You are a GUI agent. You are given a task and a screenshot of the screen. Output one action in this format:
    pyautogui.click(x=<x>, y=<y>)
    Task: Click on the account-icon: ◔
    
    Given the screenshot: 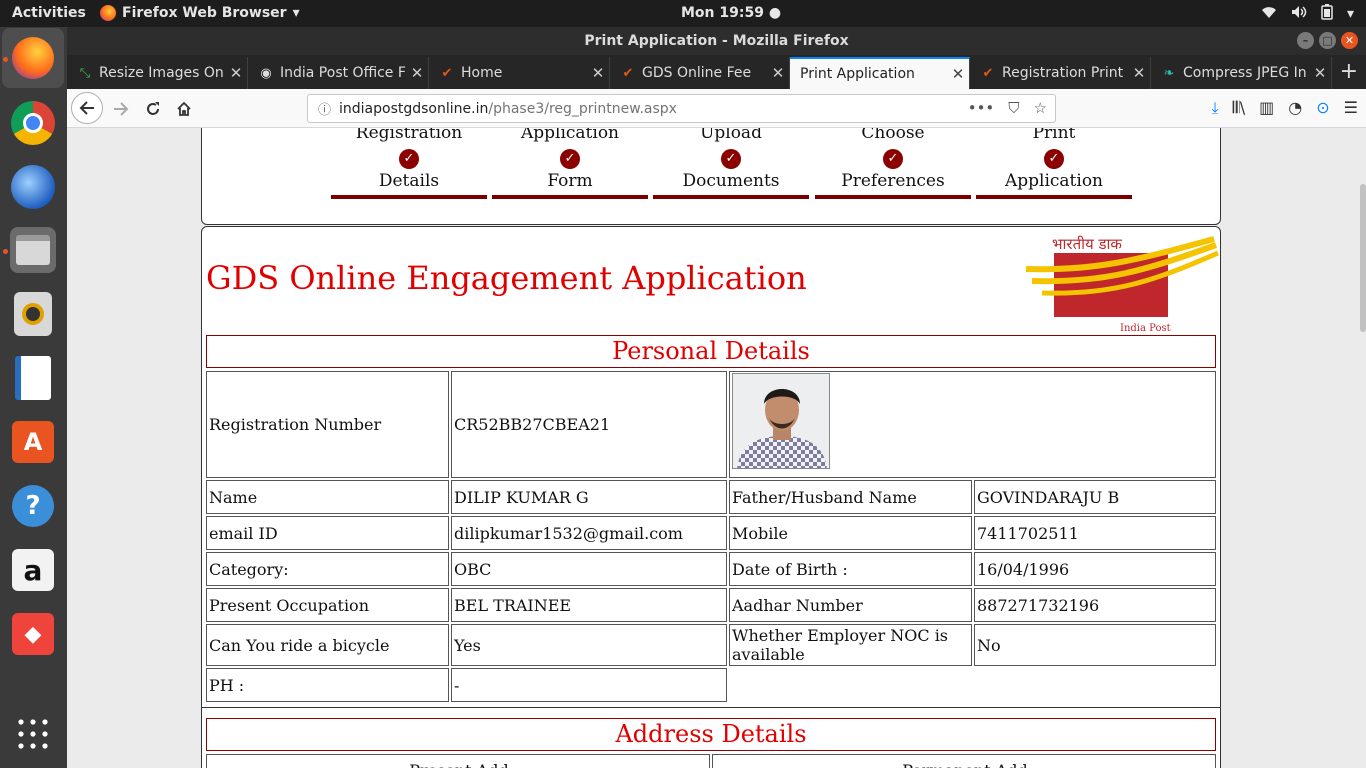 What is the action you would take?
    pyautogui.click(x=1295, y=108)
    